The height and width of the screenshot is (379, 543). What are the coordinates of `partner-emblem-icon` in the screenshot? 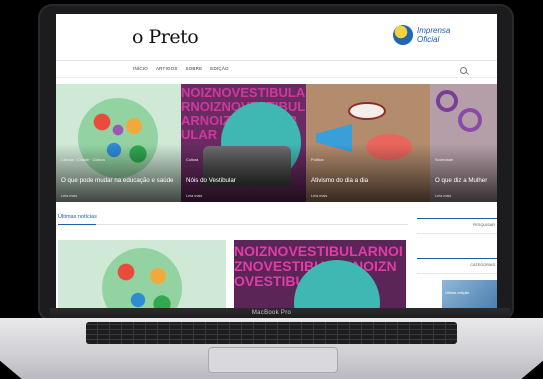 It's located at (403, 35).